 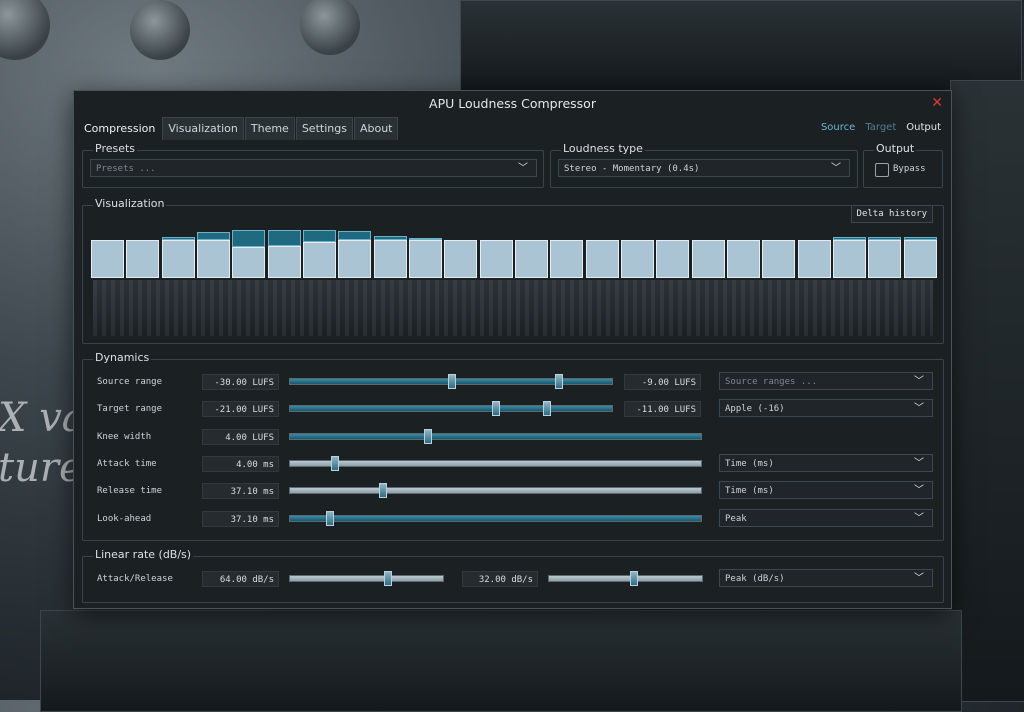 I want to click on source-range-max-value: -9.00 LUFS, so click(x=662, y=382).